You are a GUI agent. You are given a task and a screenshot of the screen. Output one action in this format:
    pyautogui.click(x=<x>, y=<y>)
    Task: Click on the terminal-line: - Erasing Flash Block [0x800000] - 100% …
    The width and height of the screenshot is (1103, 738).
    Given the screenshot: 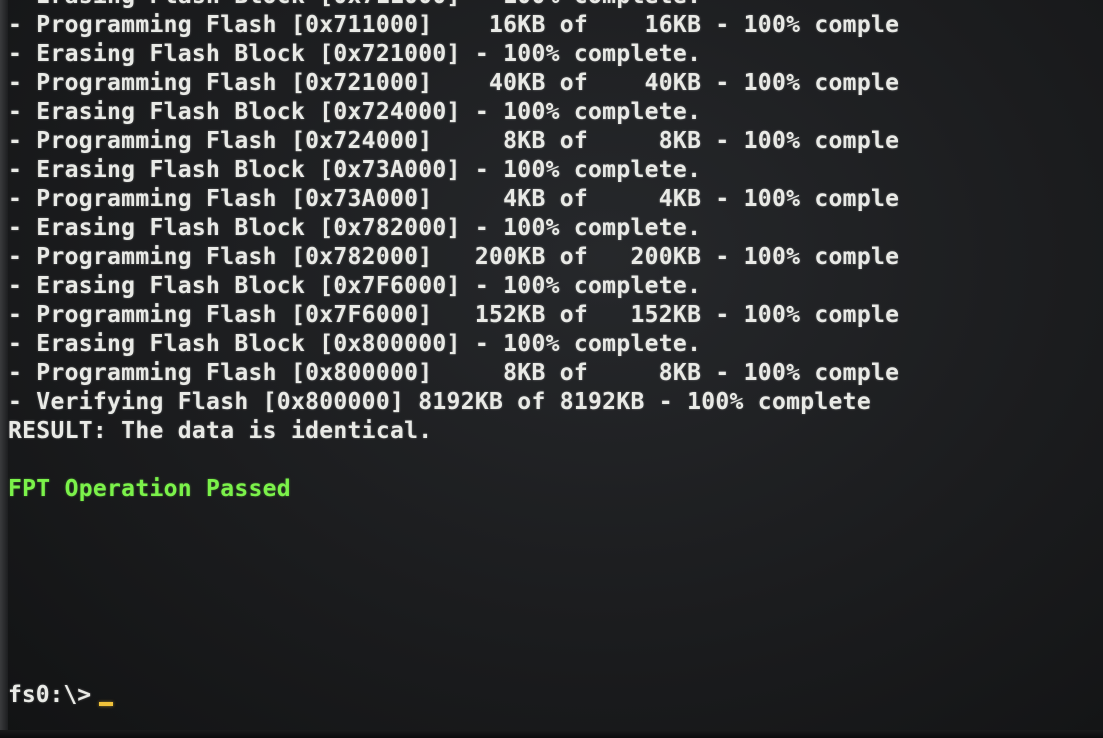 What is the action you would take?
    pyautogui.click(x=355, y=344)
    